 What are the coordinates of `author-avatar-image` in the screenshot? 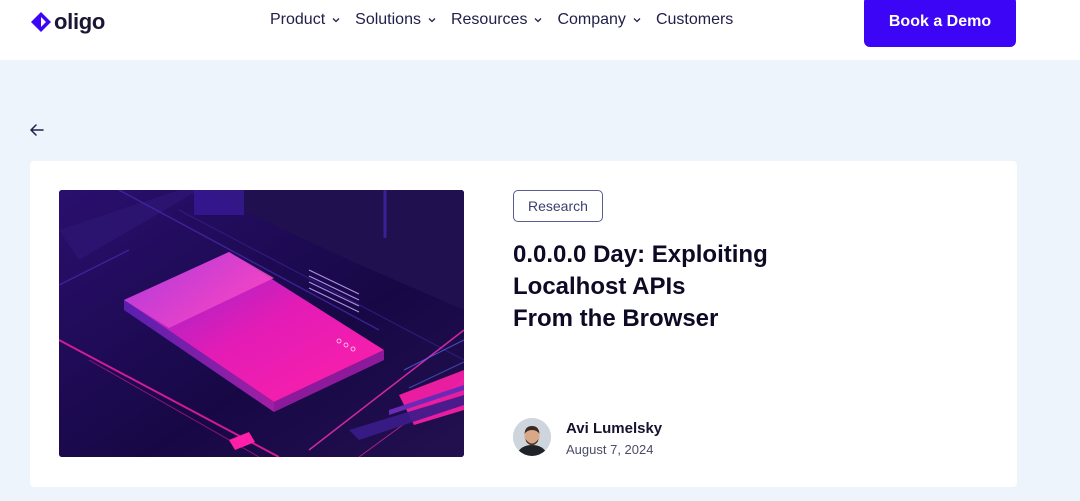 It's located at (532, 437).